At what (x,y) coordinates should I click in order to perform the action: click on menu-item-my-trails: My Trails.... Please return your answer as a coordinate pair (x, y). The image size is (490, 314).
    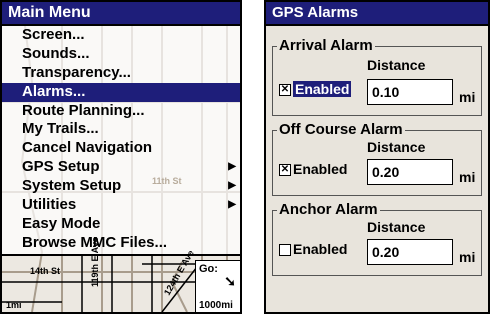
    Looking at the image, I should click on (121, 129).